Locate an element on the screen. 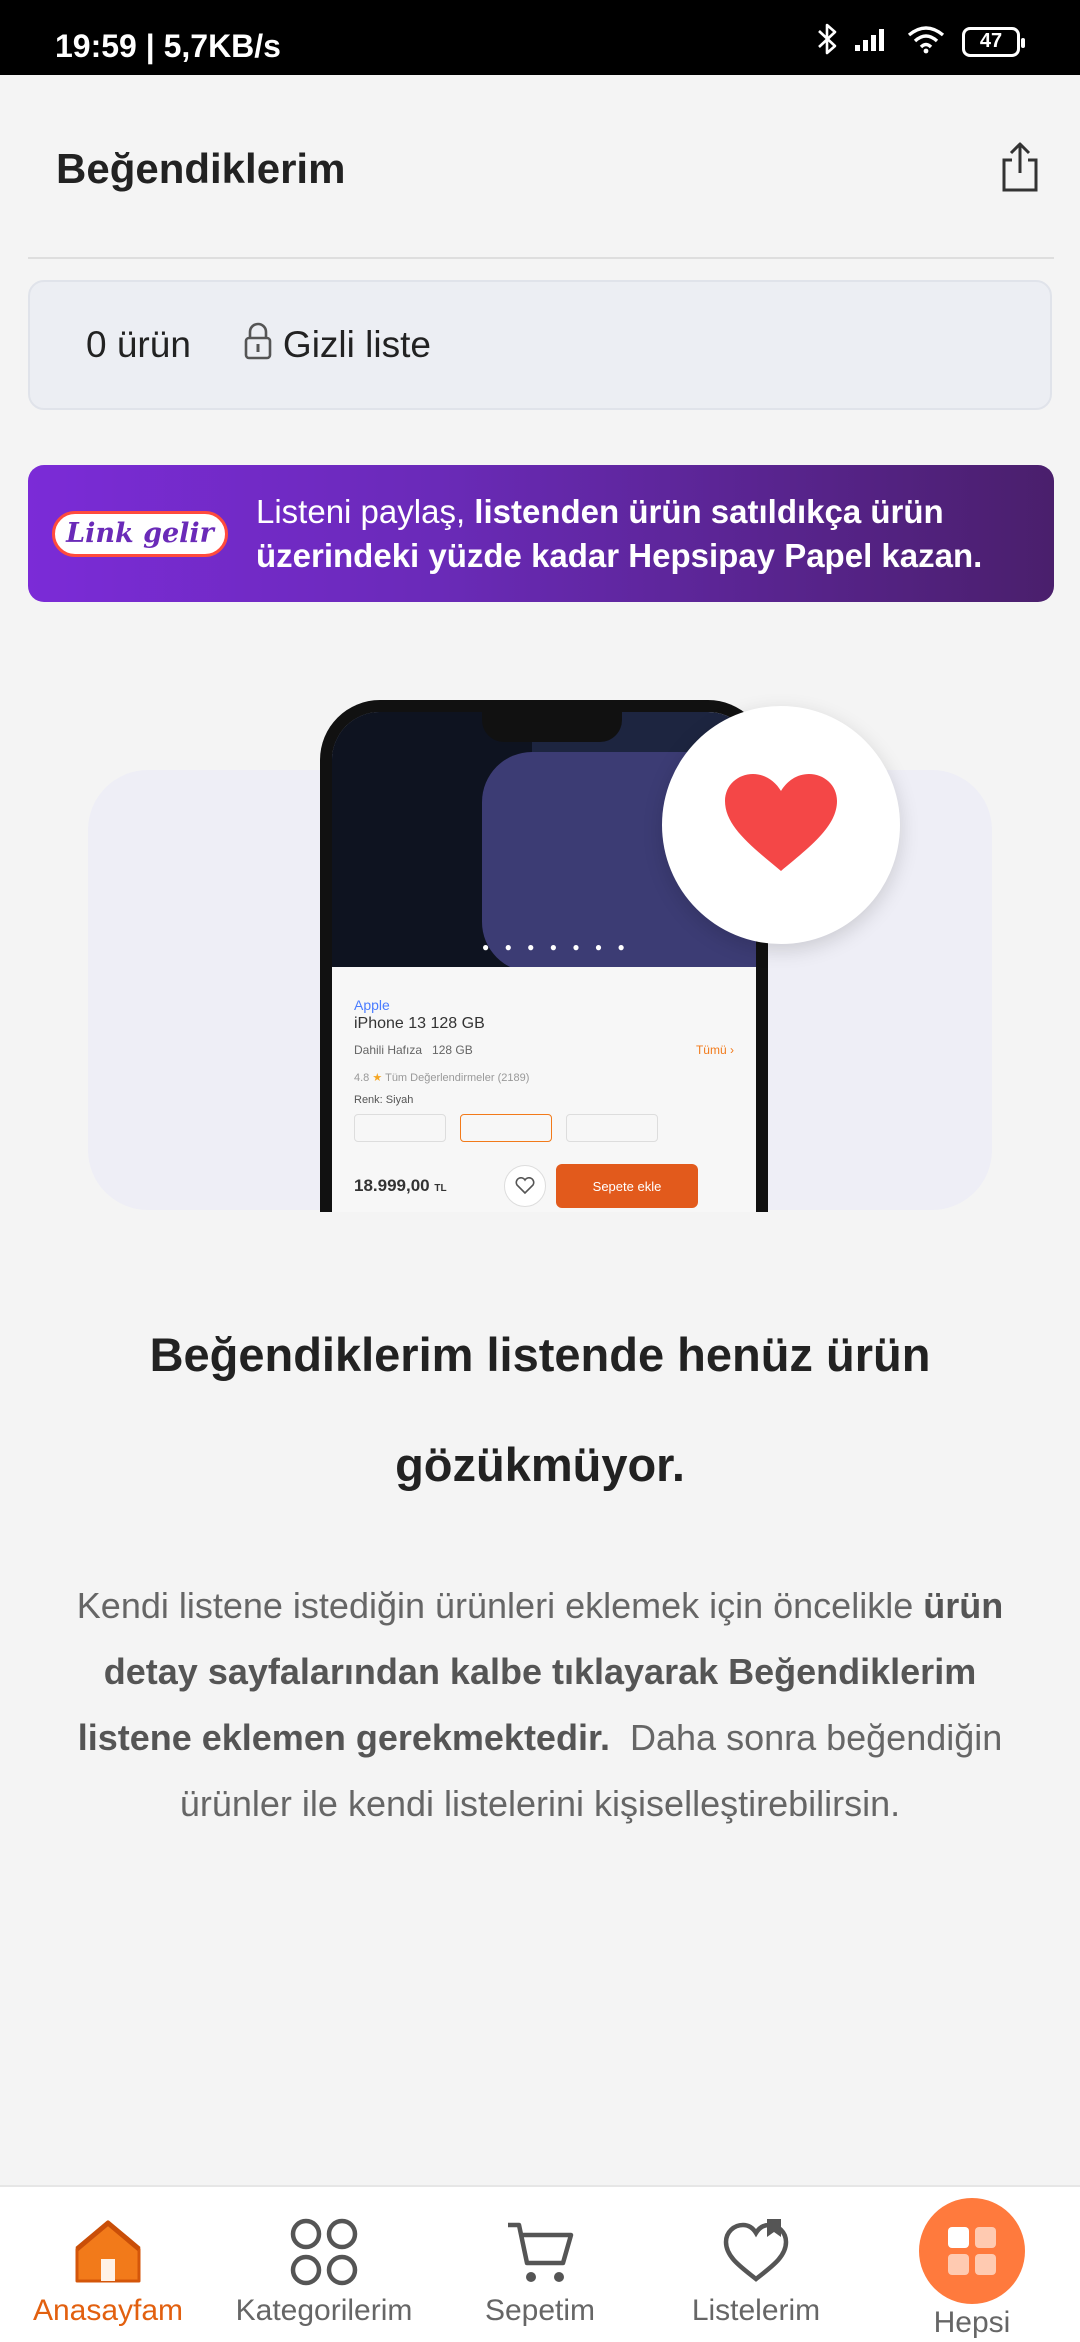  linkgelir-logo: Link gelir is located at coordinates (140, 533).